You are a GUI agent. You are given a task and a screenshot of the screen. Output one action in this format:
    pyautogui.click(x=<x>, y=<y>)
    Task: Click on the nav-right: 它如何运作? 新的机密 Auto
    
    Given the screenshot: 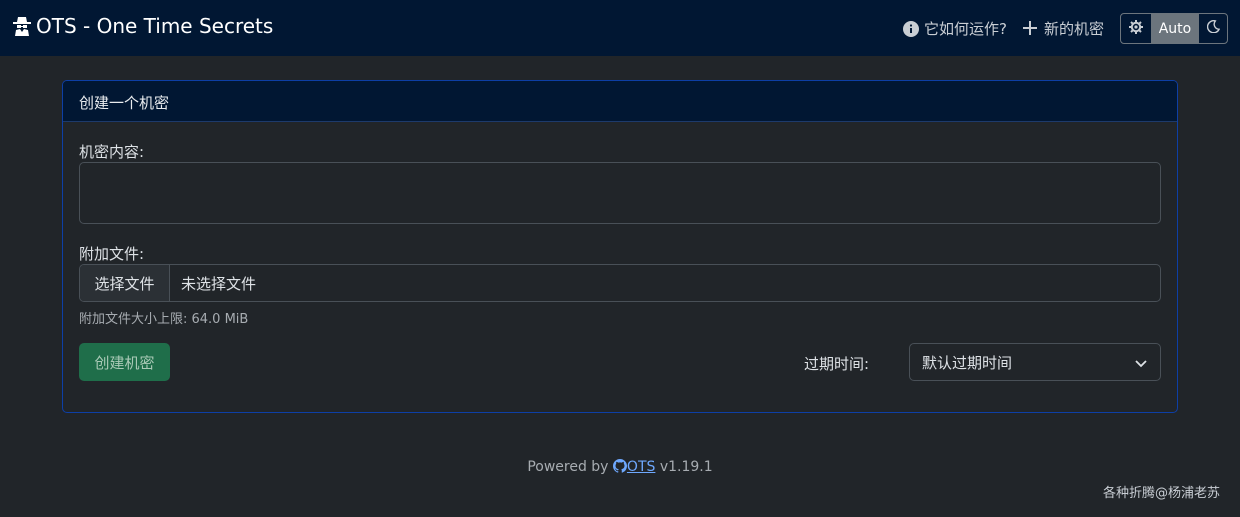 What is the action you would take?
    pyautogui.click(x=1065, y=28)
    